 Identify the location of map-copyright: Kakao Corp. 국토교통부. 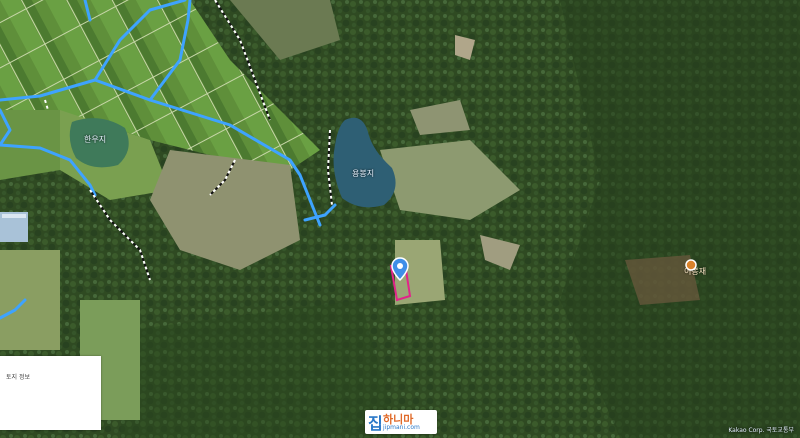
(761, 430).